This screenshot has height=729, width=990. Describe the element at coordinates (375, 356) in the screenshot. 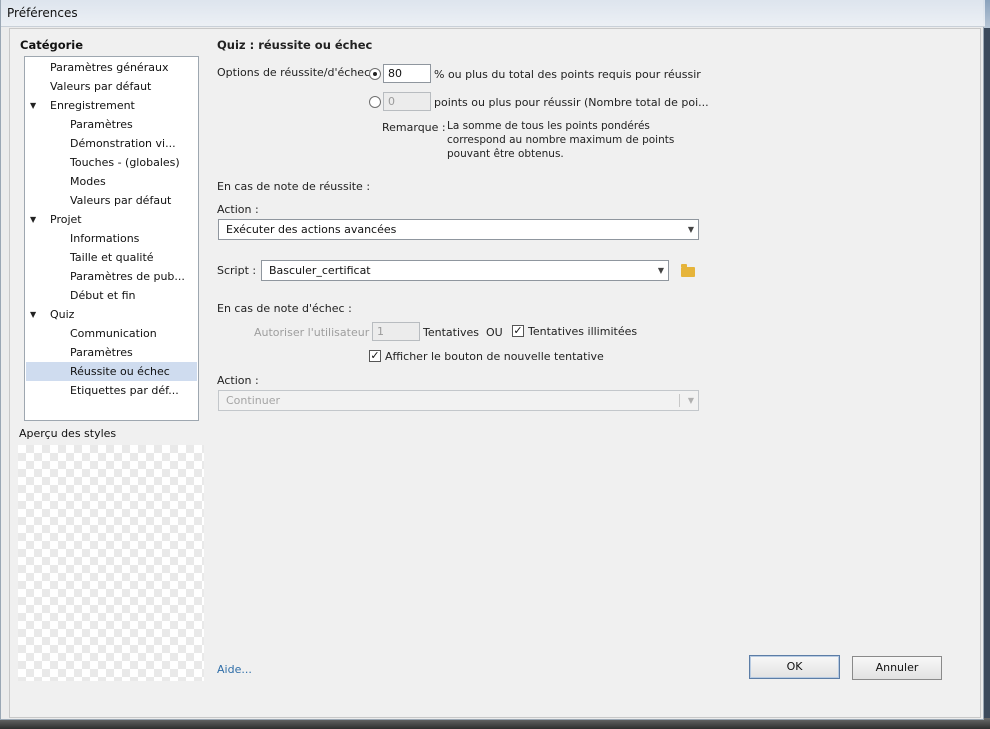

I see `show-retry-checkbox: ✓` at that location.